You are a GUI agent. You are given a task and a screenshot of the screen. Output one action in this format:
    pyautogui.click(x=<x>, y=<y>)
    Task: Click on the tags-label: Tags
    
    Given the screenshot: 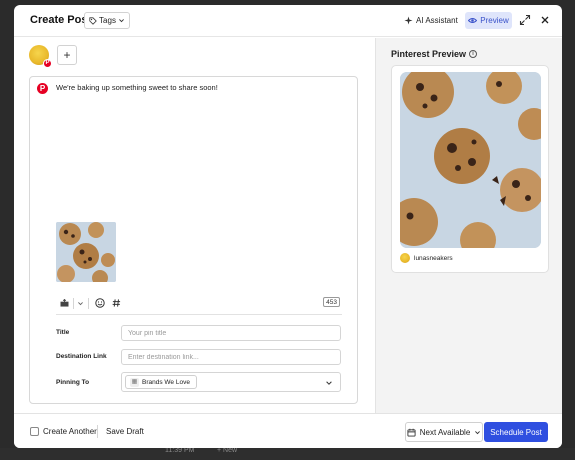 What is the action you would take?
    pyautogui.click(x=107, y=20)
    